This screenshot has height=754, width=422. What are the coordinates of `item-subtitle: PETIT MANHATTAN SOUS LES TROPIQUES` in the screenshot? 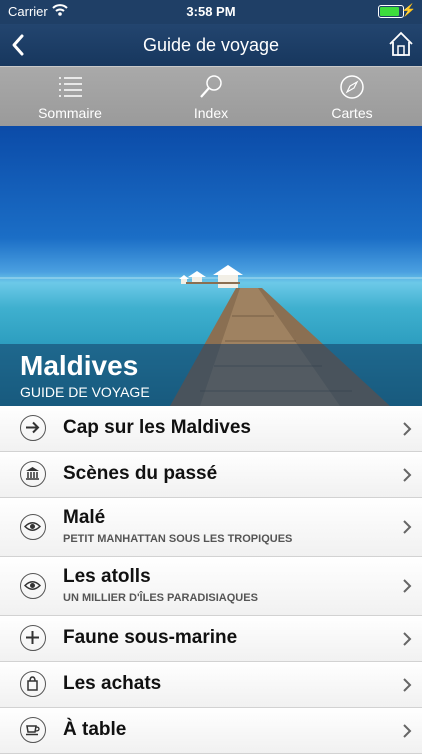 It's located at (178, 539).